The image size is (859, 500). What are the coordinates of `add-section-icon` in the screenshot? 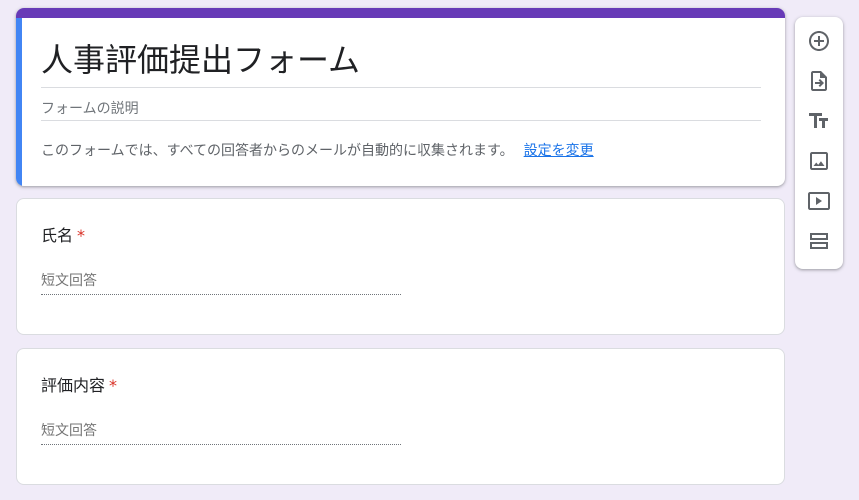 It's located at (819, 243).